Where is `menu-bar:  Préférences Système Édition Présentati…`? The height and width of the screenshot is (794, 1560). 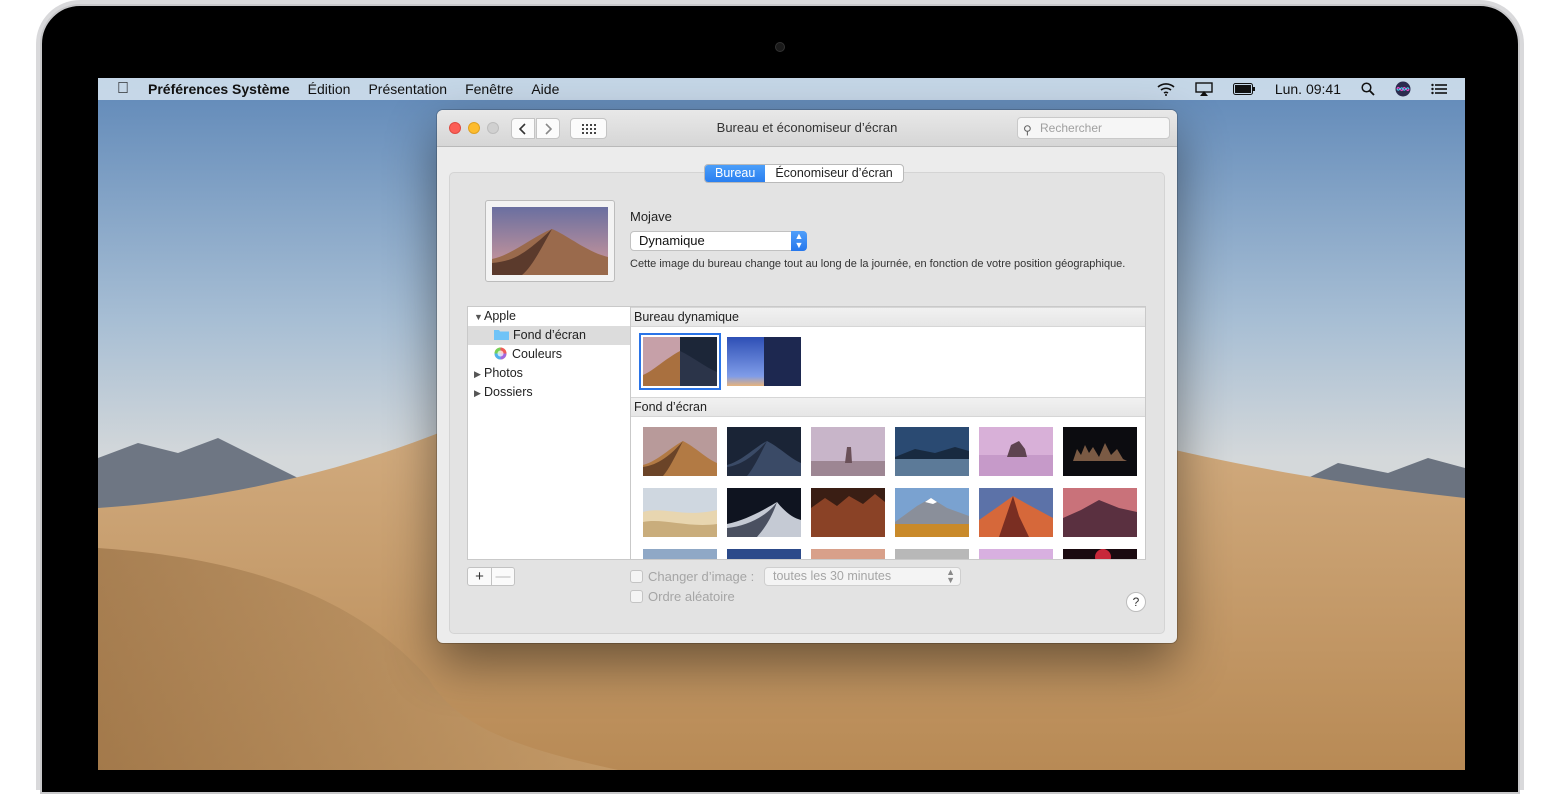 menu-bar:  Préférences Système Édition Présentati… is located at coordinates (781, 89).